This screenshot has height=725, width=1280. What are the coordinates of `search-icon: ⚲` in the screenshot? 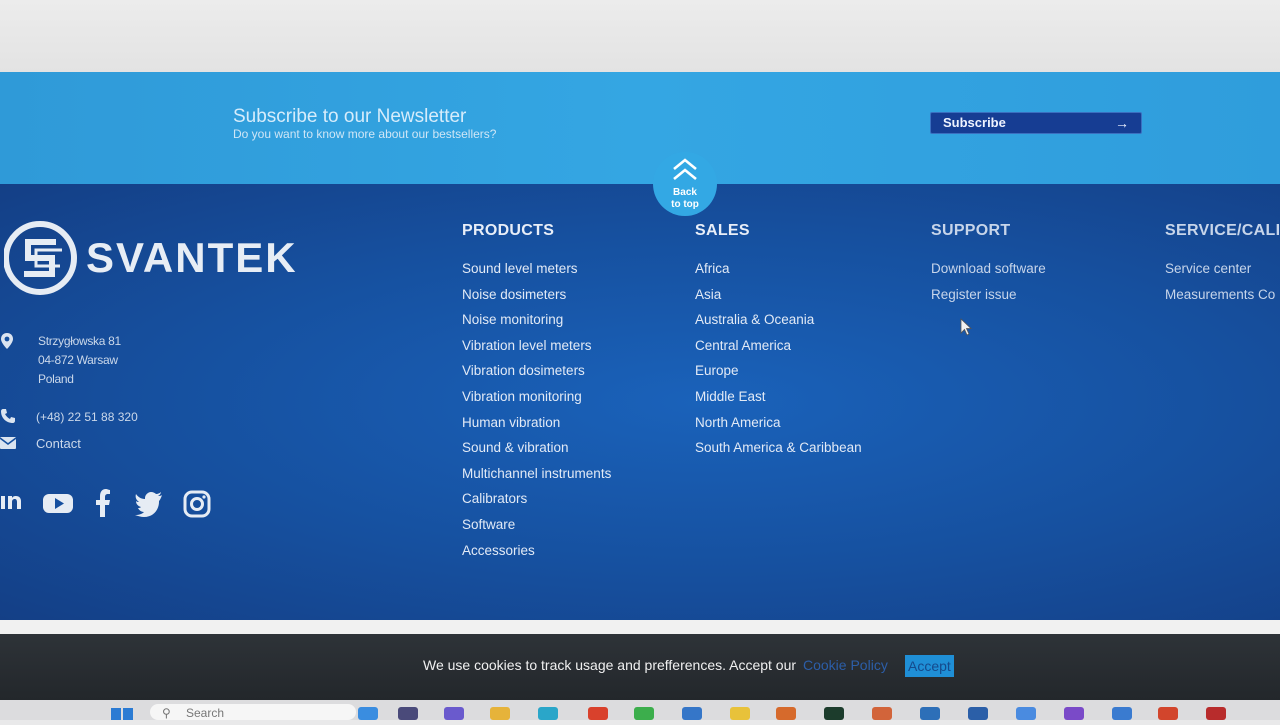 It's located at (166, 713).